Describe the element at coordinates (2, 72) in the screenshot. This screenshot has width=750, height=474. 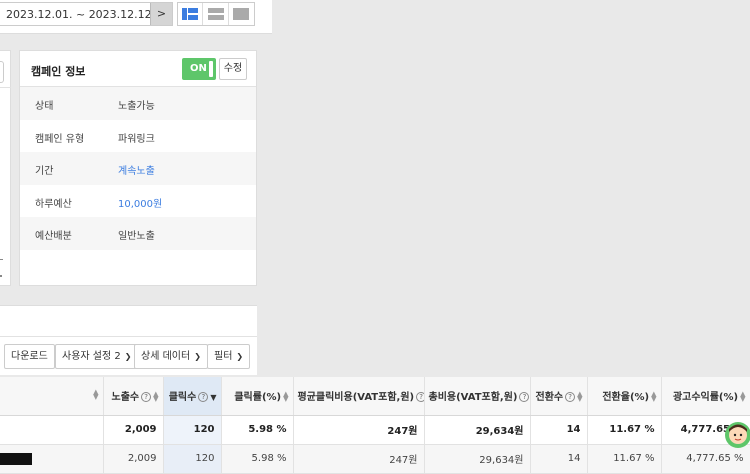
I see `left-panel-button-edge` at that location.